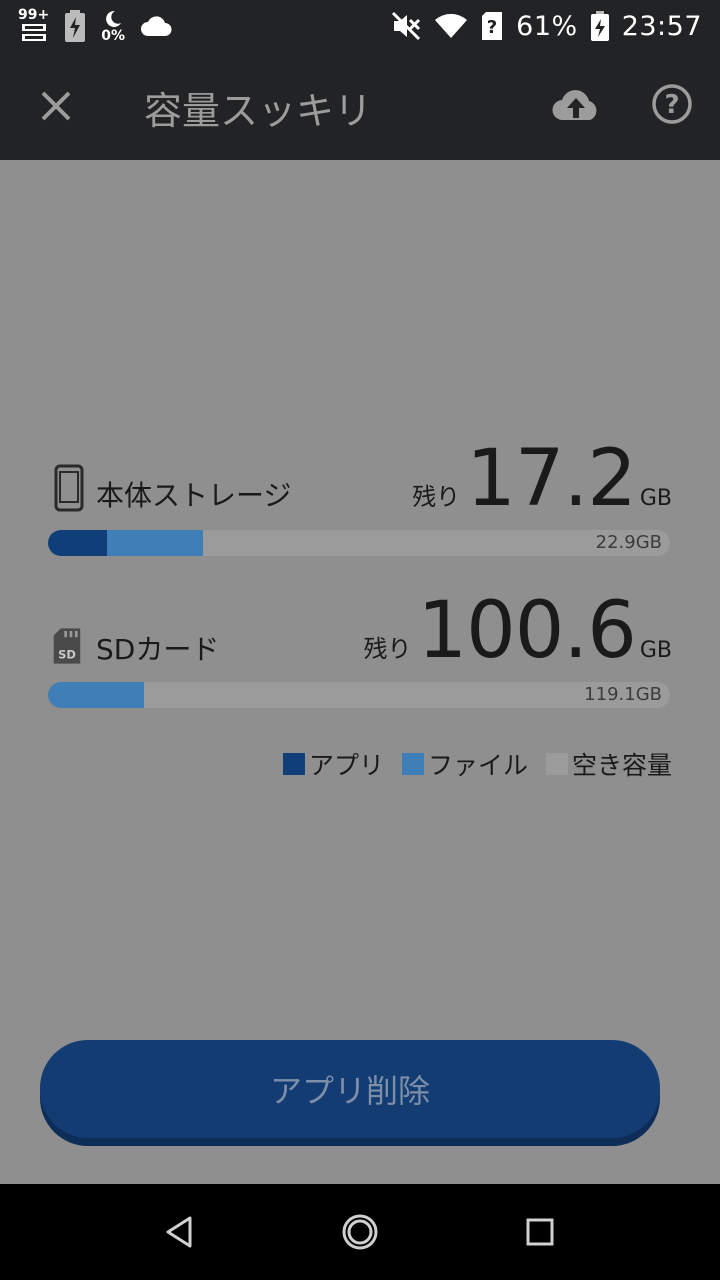  What do you see at coordinates (623, 694) in the screenshot?
I see `sd-total: 119.1GB` at bounding box center [623, 694].